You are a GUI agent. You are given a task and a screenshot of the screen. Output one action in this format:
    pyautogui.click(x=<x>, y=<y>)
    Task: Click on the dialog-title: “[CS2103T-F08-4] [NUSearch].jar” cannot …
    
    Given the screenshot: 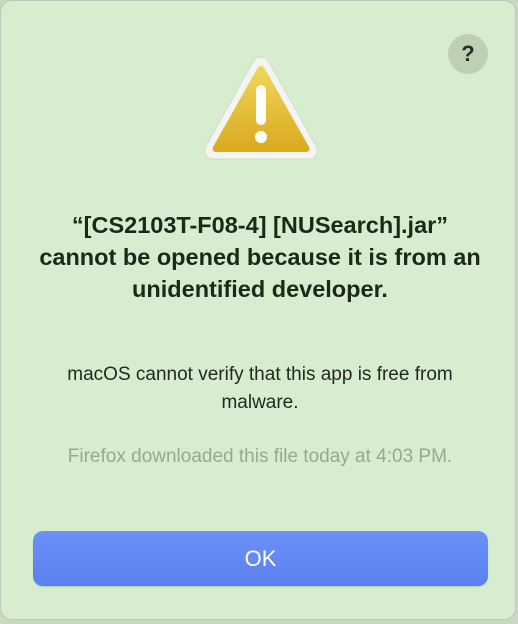 What is the action you would take?
    pyautogui.click(x=260, y=257)
    